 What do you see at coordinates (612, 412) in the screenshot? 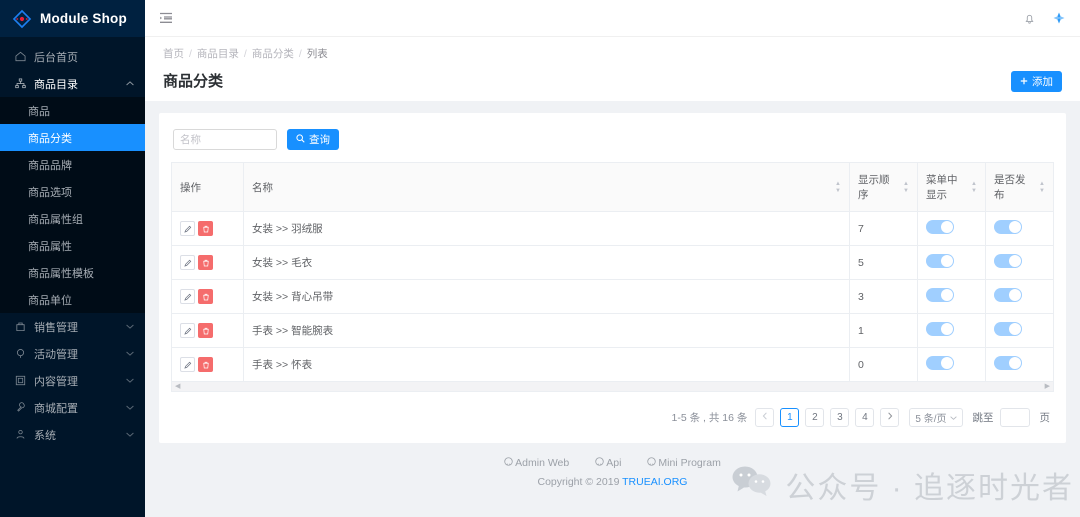
I see `pagination: 1-5 条 , 共 16 条 1 2 3 4 5 条/页 跳至 页` at bounding box center [612, 412].